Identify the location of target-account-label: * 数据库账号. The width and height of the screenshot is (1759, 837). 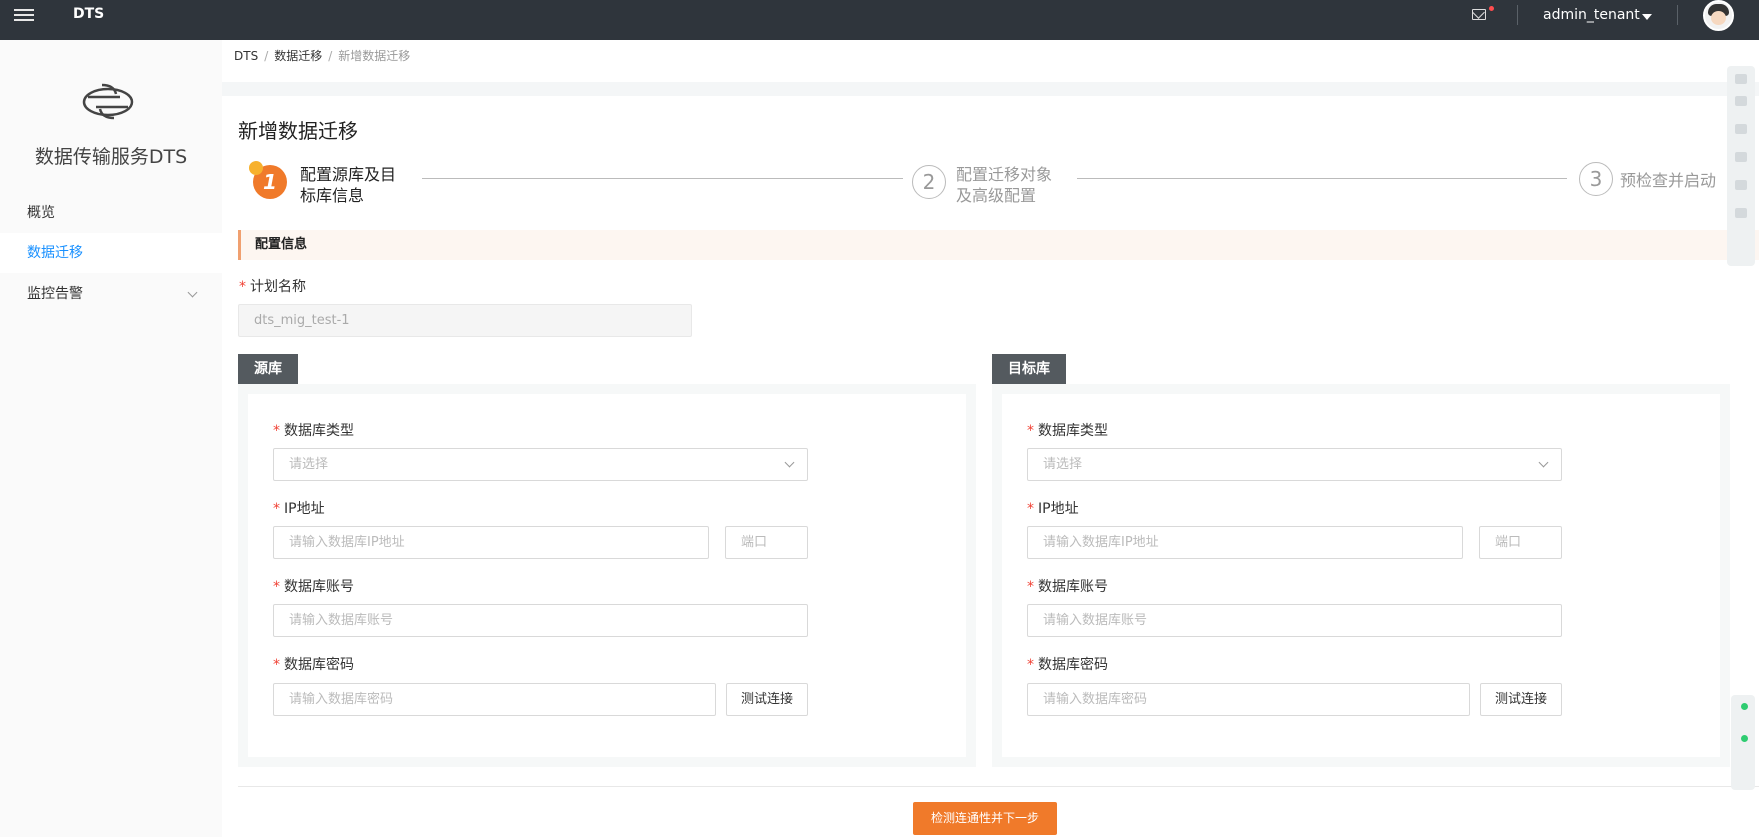
(1067, 587).